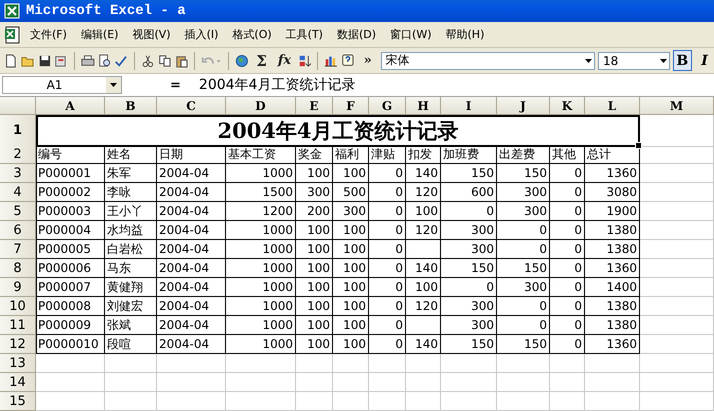  Describe the element at coordinates (241, 60) in the screenshot. I see `globe-icon` at that location.